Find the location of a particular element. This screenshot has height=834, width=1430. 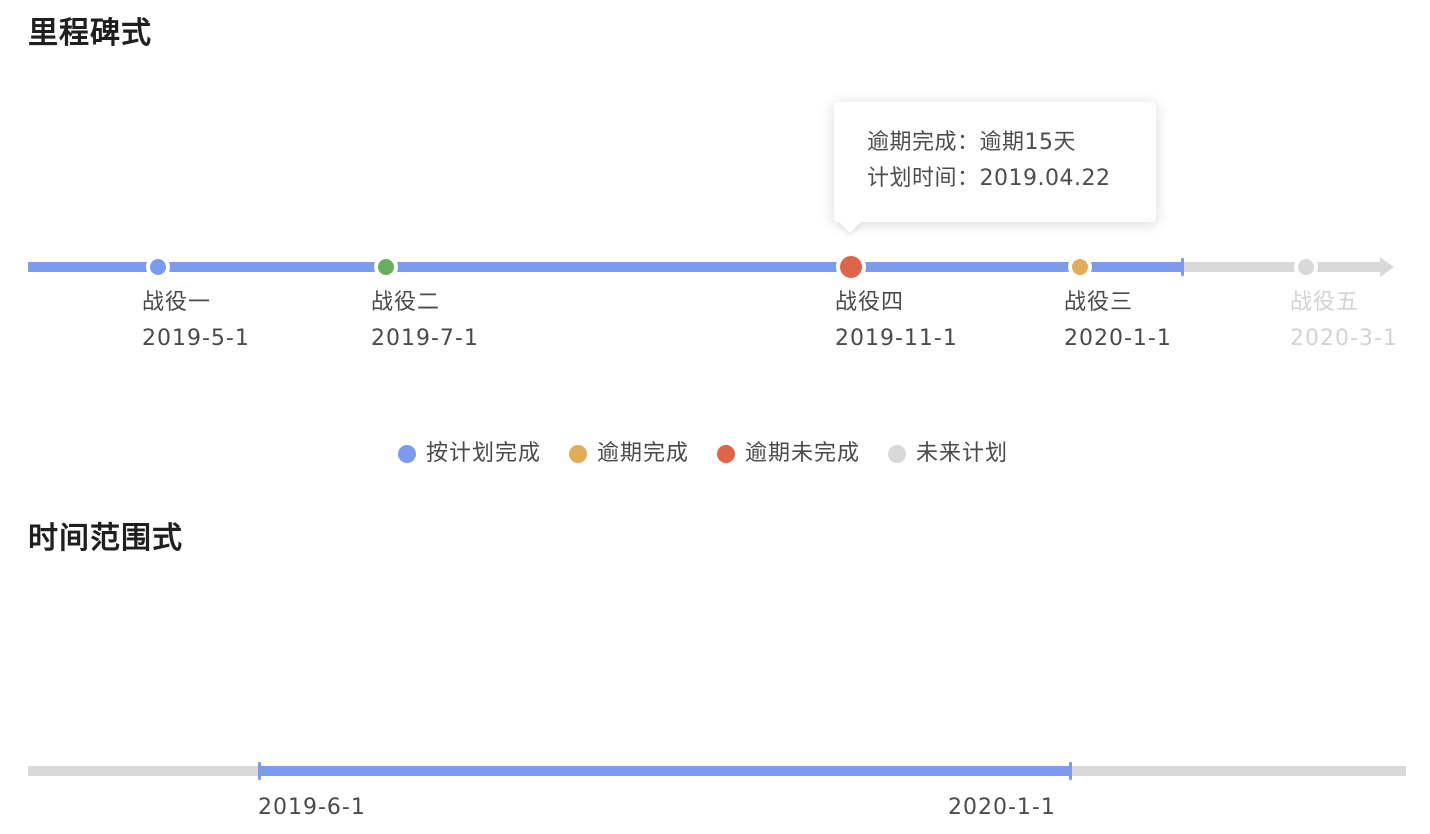

legend-label: 逾期完成 is located at coordinates (643, 453).